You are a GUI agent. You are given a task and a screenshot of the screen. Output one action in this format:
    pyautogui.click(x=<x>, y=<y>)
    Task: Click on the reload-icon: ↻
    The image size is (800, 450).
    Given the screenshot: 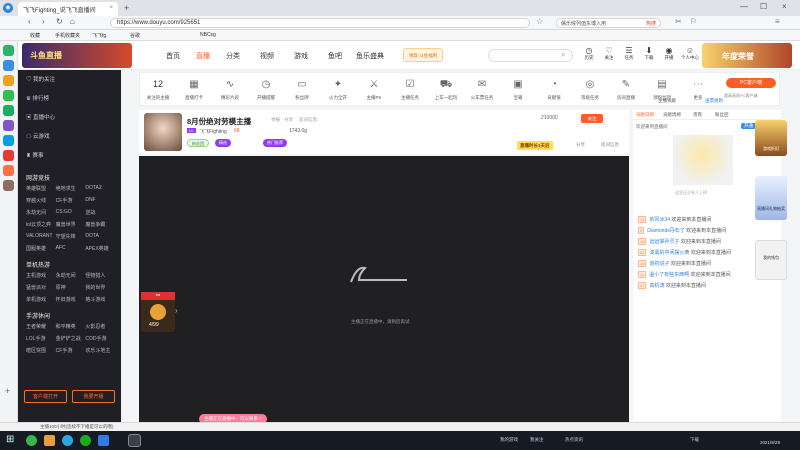 What is the action you would take?
    pyautogui.click(x=59, y=21)
    